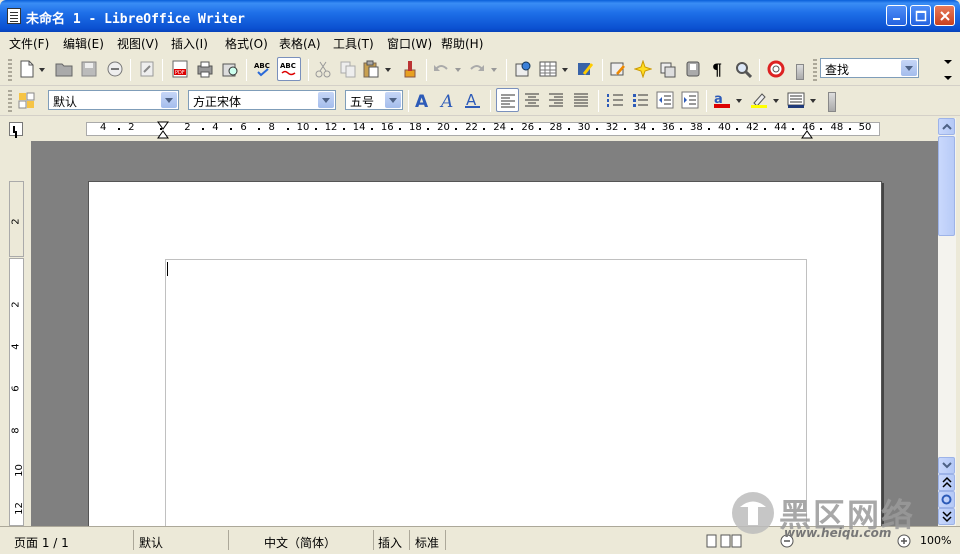 The height and width of the screenshot is (554, 960). I want to click on edit-file-icon, so click(147, 69).